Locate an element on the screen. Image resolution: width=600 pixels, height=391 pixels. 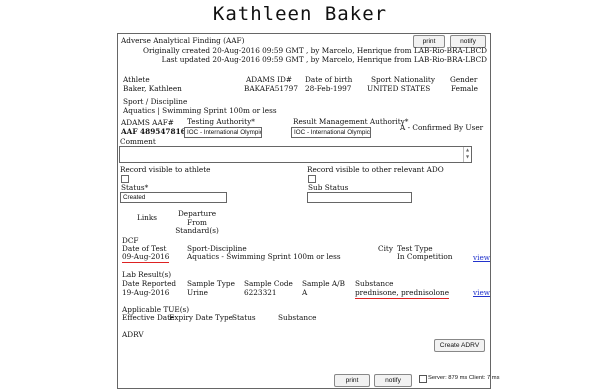
comment-textarea: ▲ ▼ is located at coordinates (295, 154).